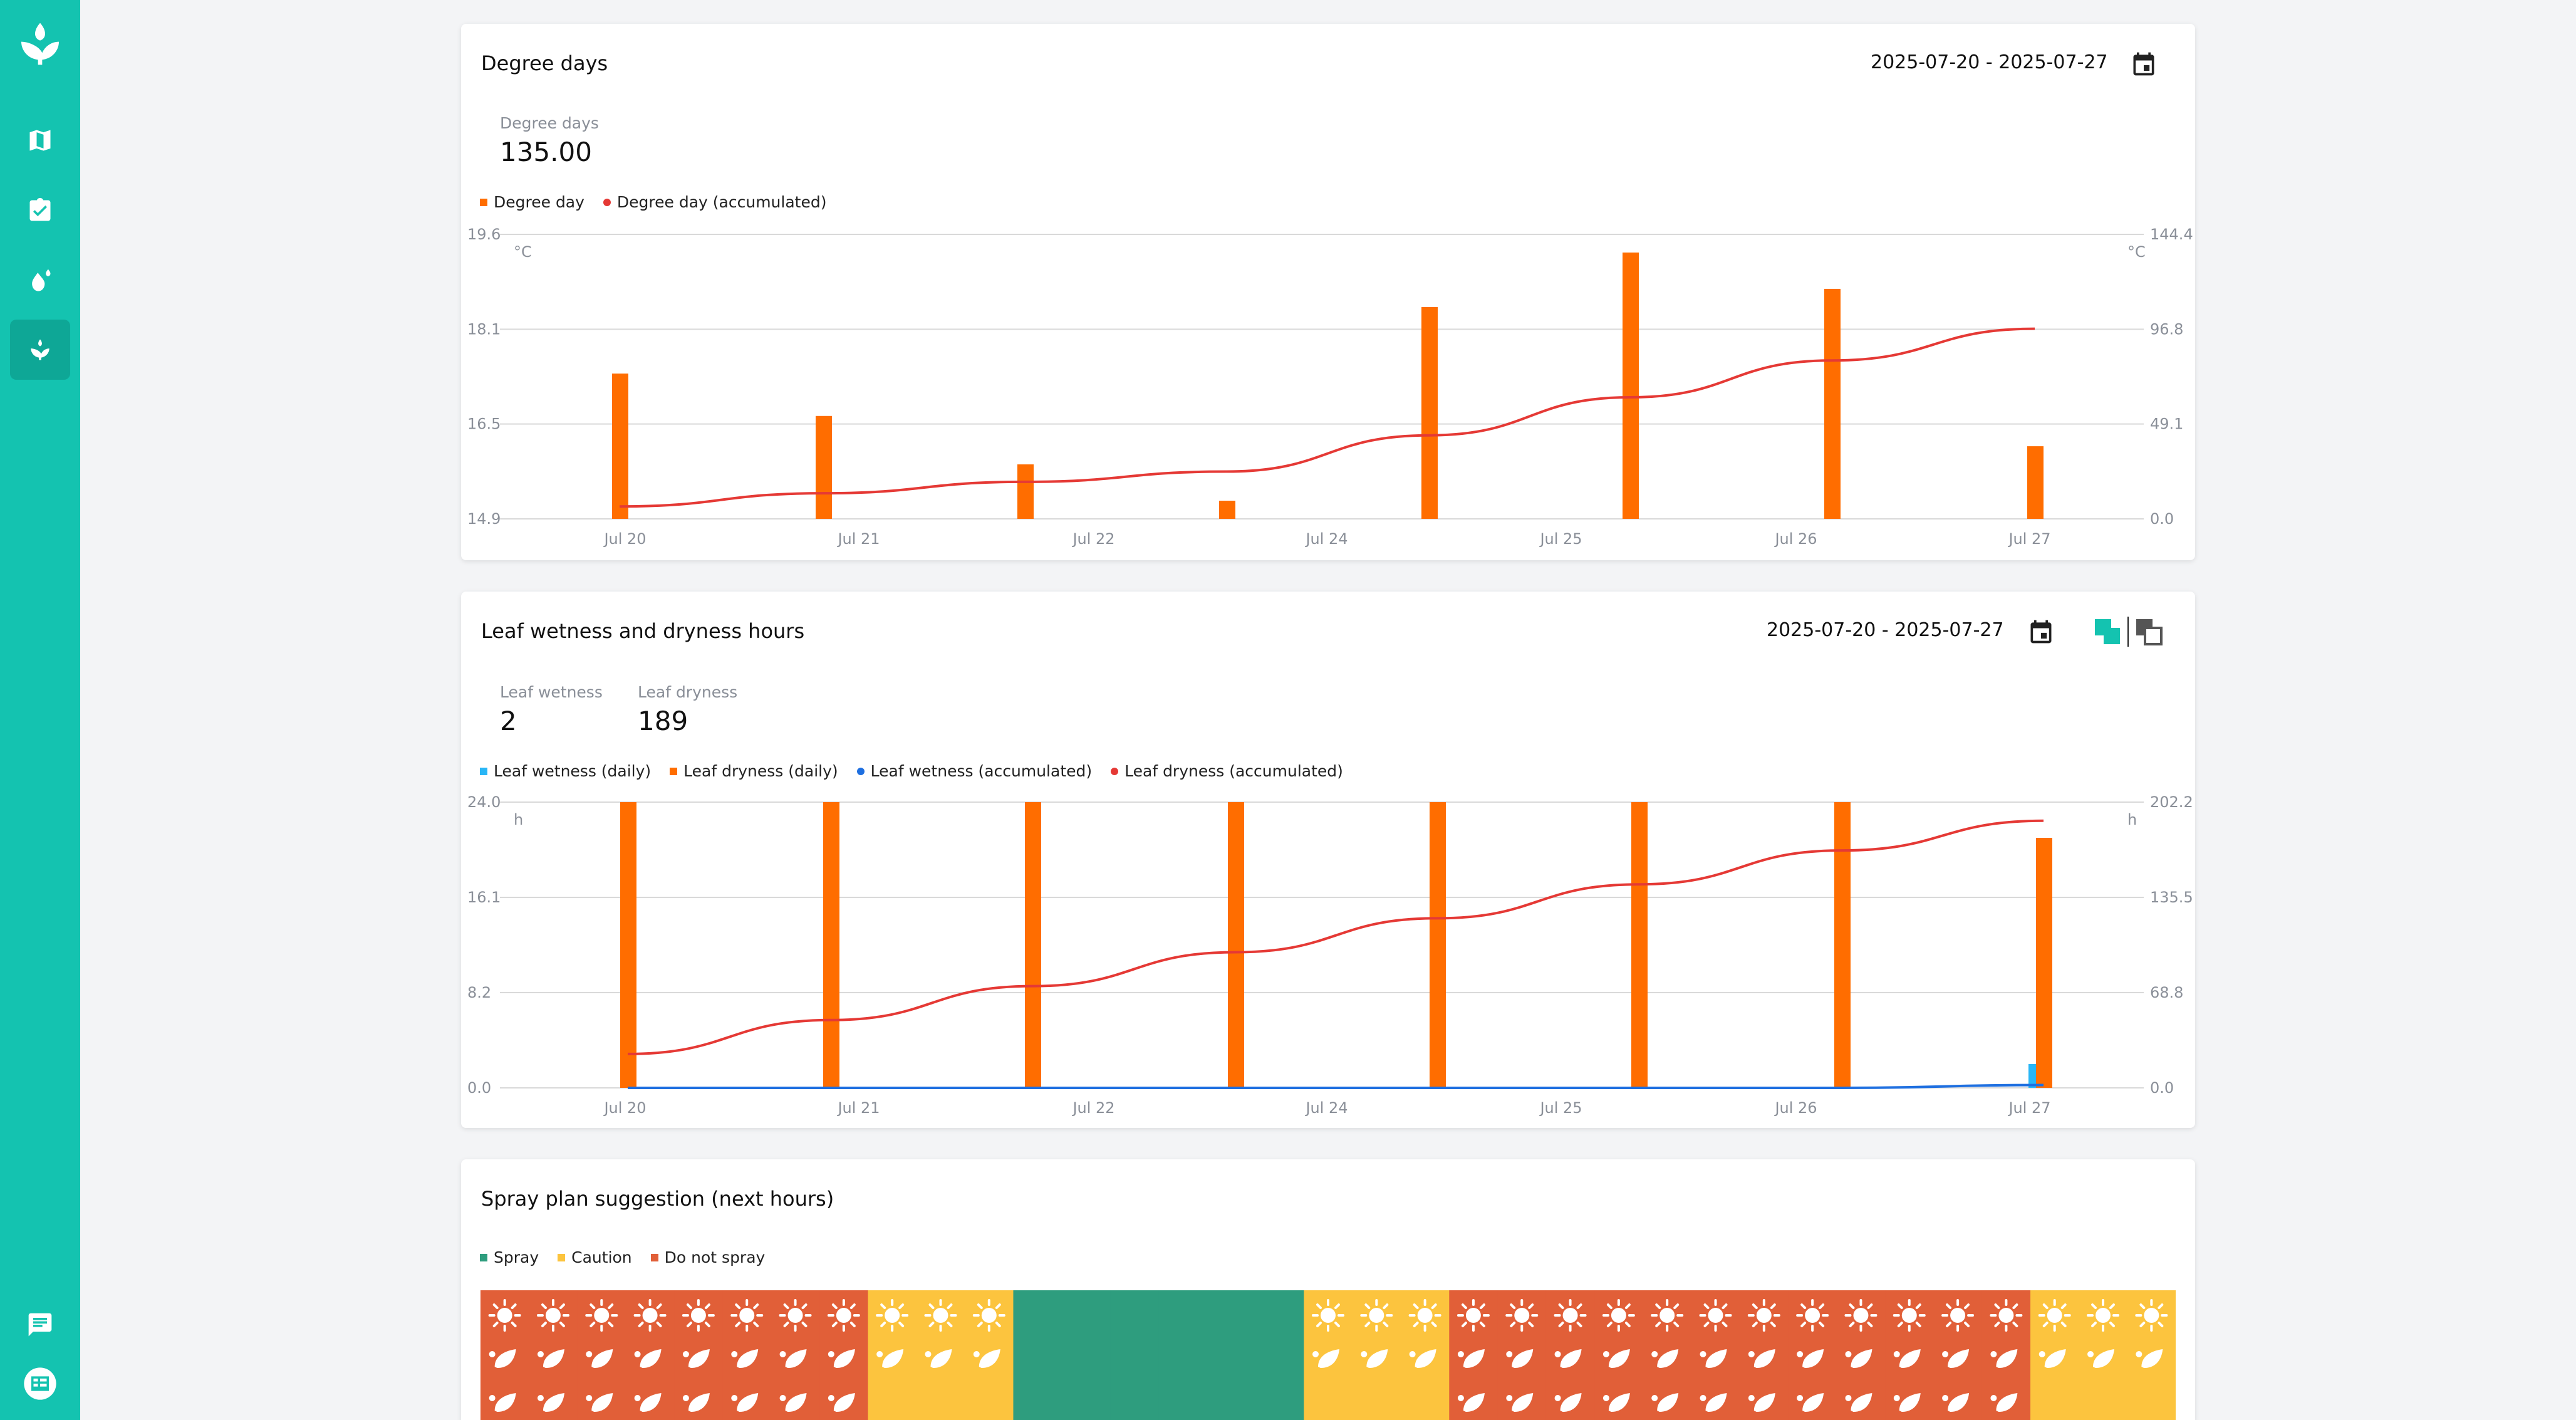  I want to click on card-title: Spray plan suggestion (next hours), so click(657, 1199).